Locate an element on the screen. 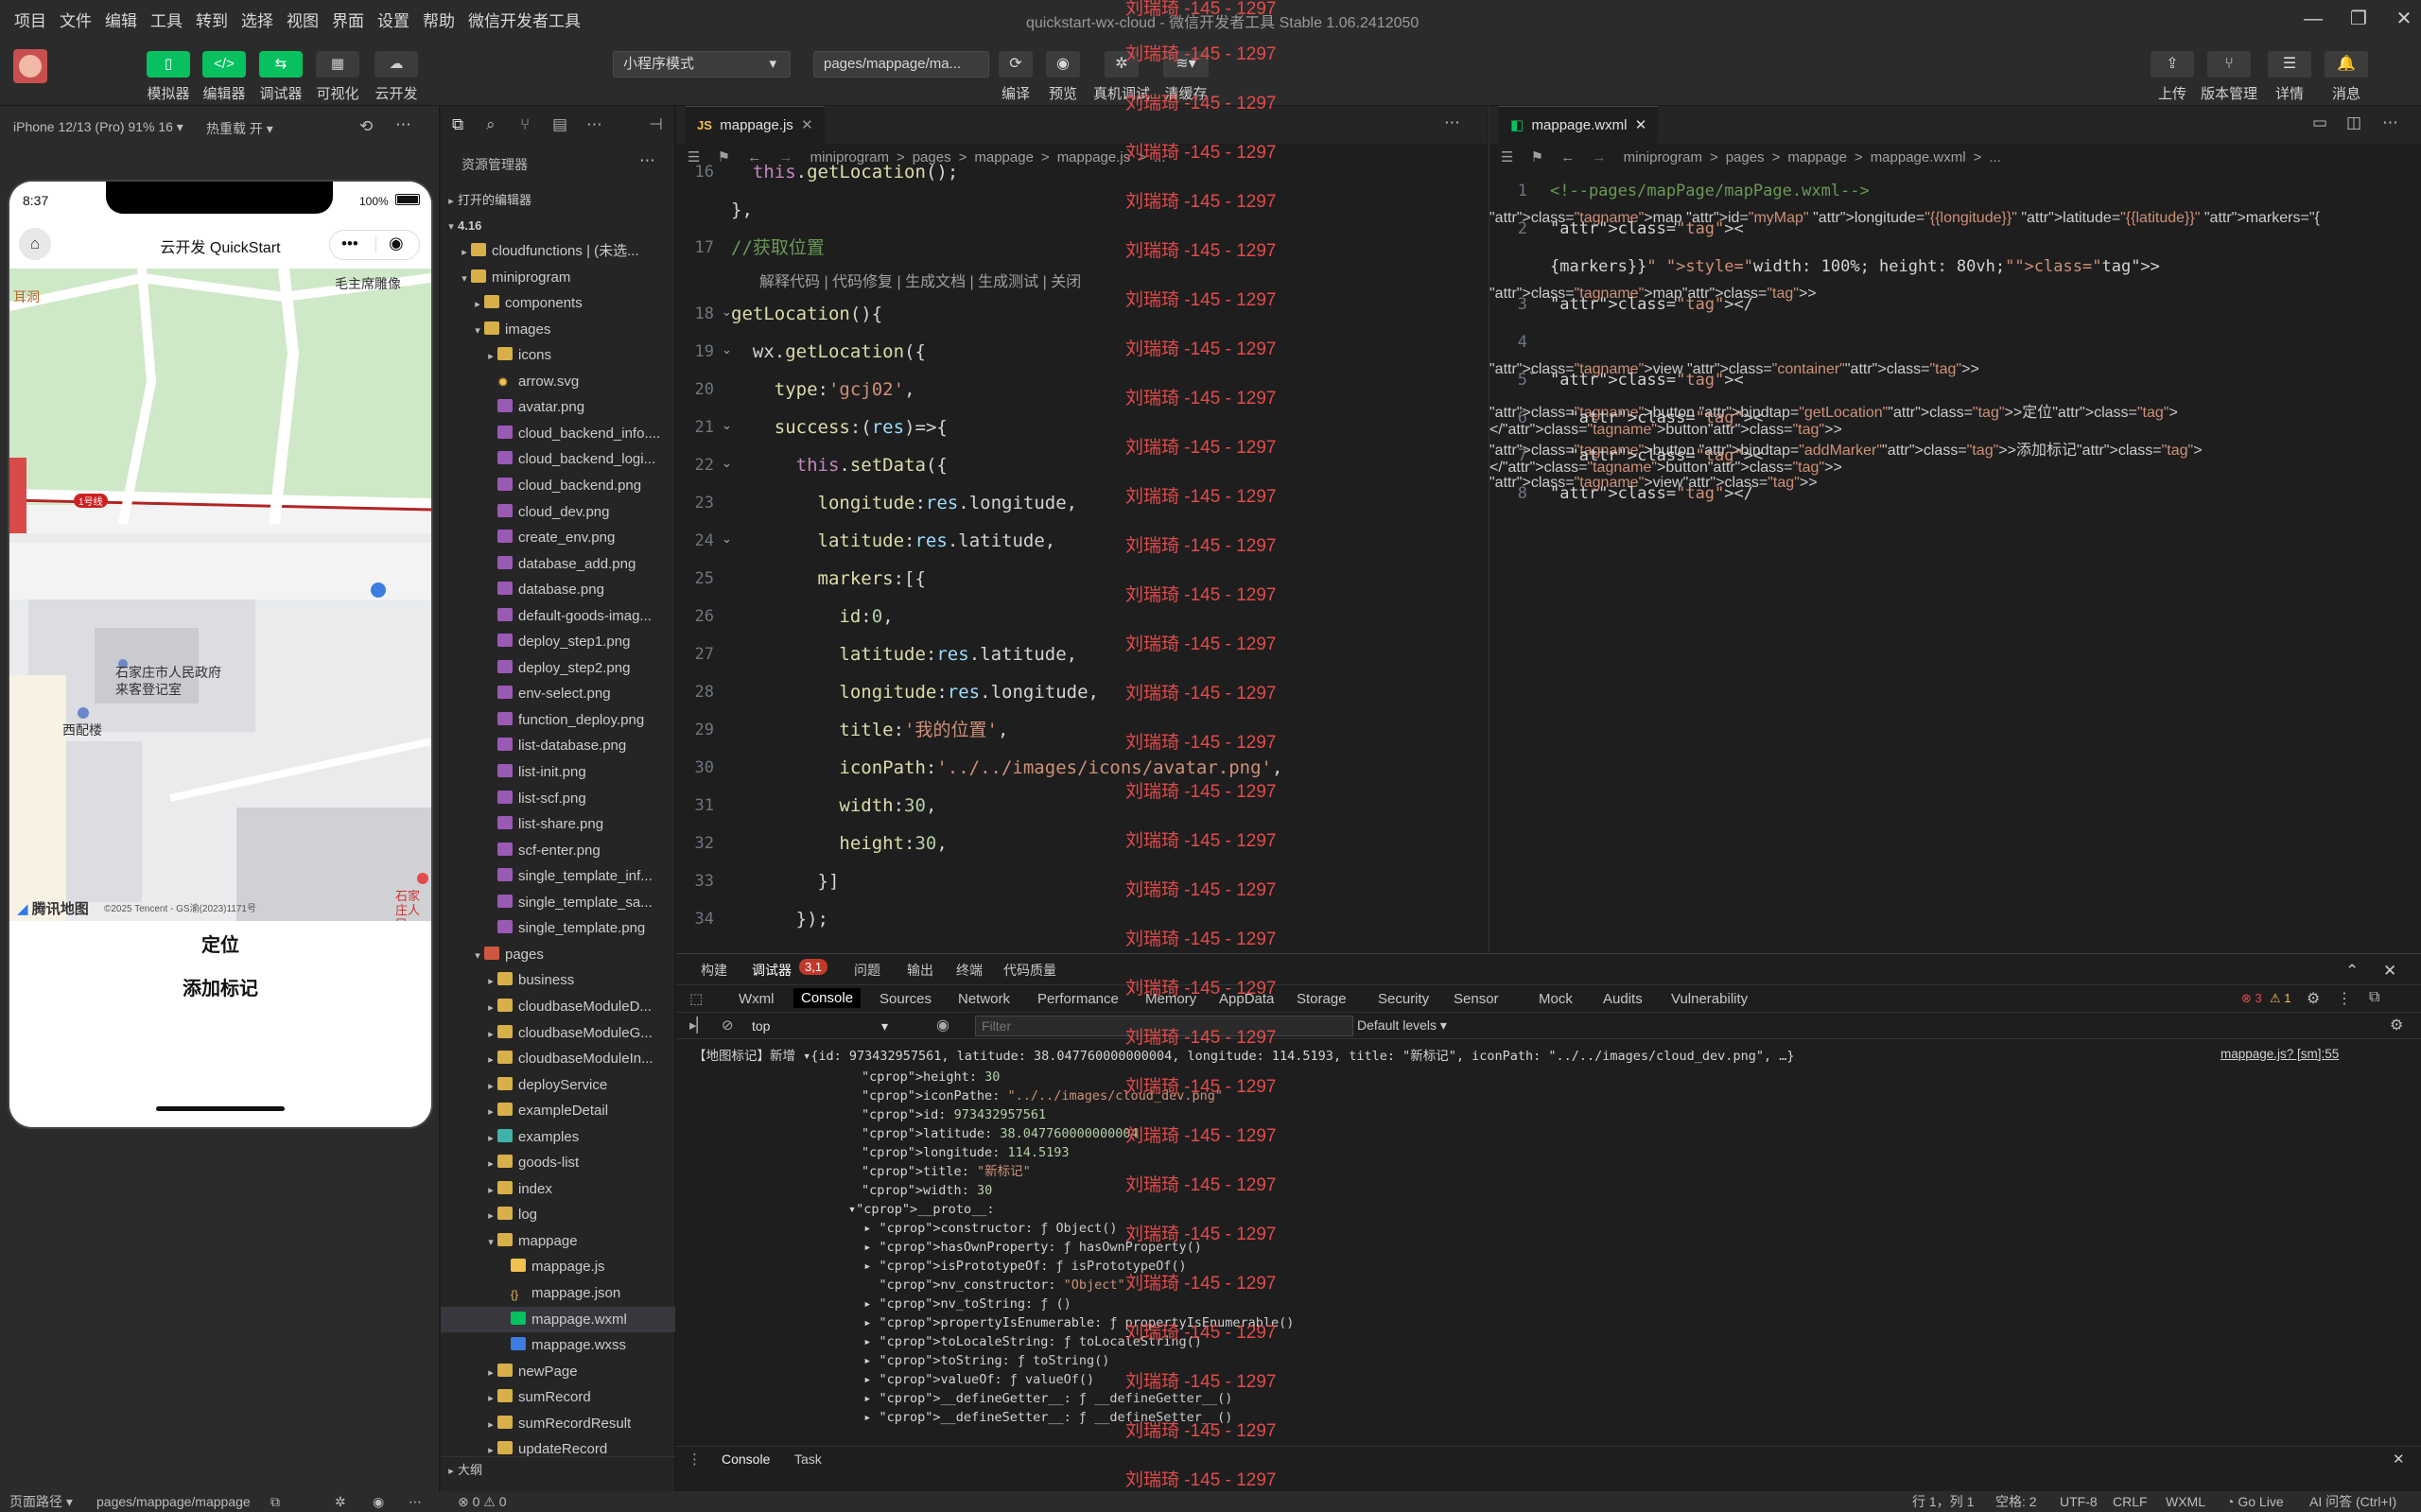  context-select: top ▾ is located at coordinates (820, 1026).